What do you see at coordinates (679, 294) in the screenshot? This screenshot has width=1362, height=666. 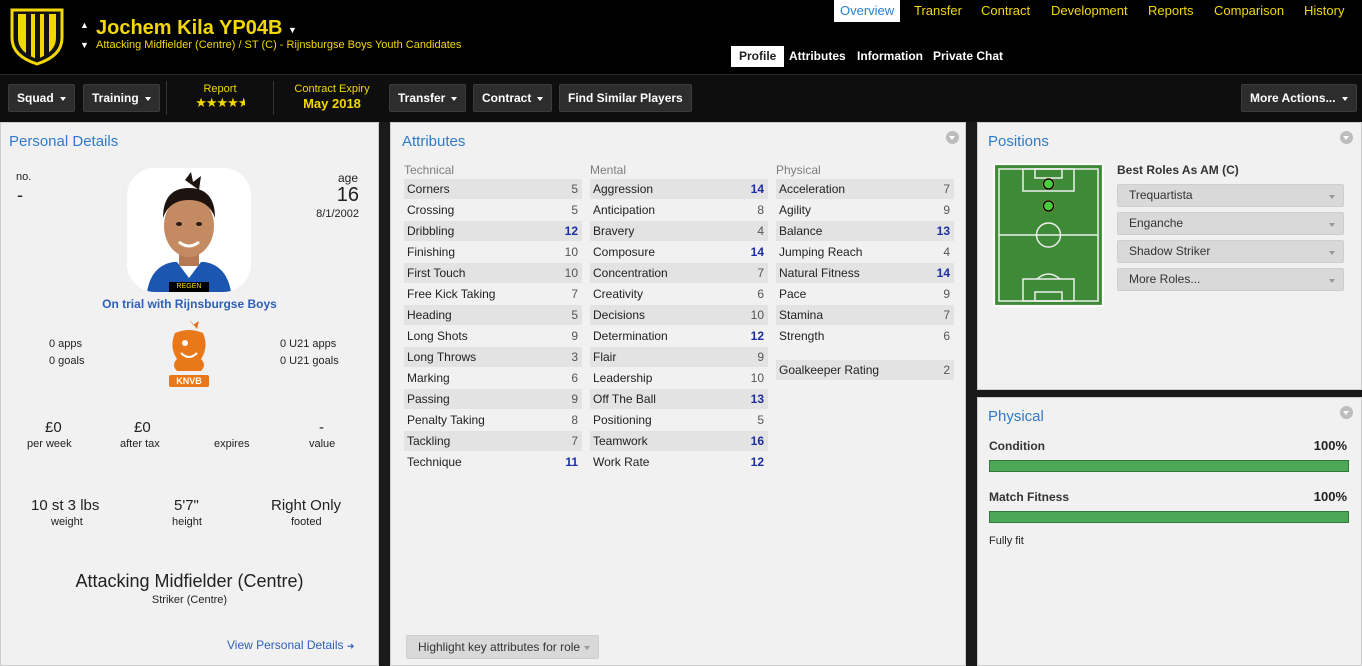 I see `attribute-row: Creativity 6` at bounding box center [679, 294].